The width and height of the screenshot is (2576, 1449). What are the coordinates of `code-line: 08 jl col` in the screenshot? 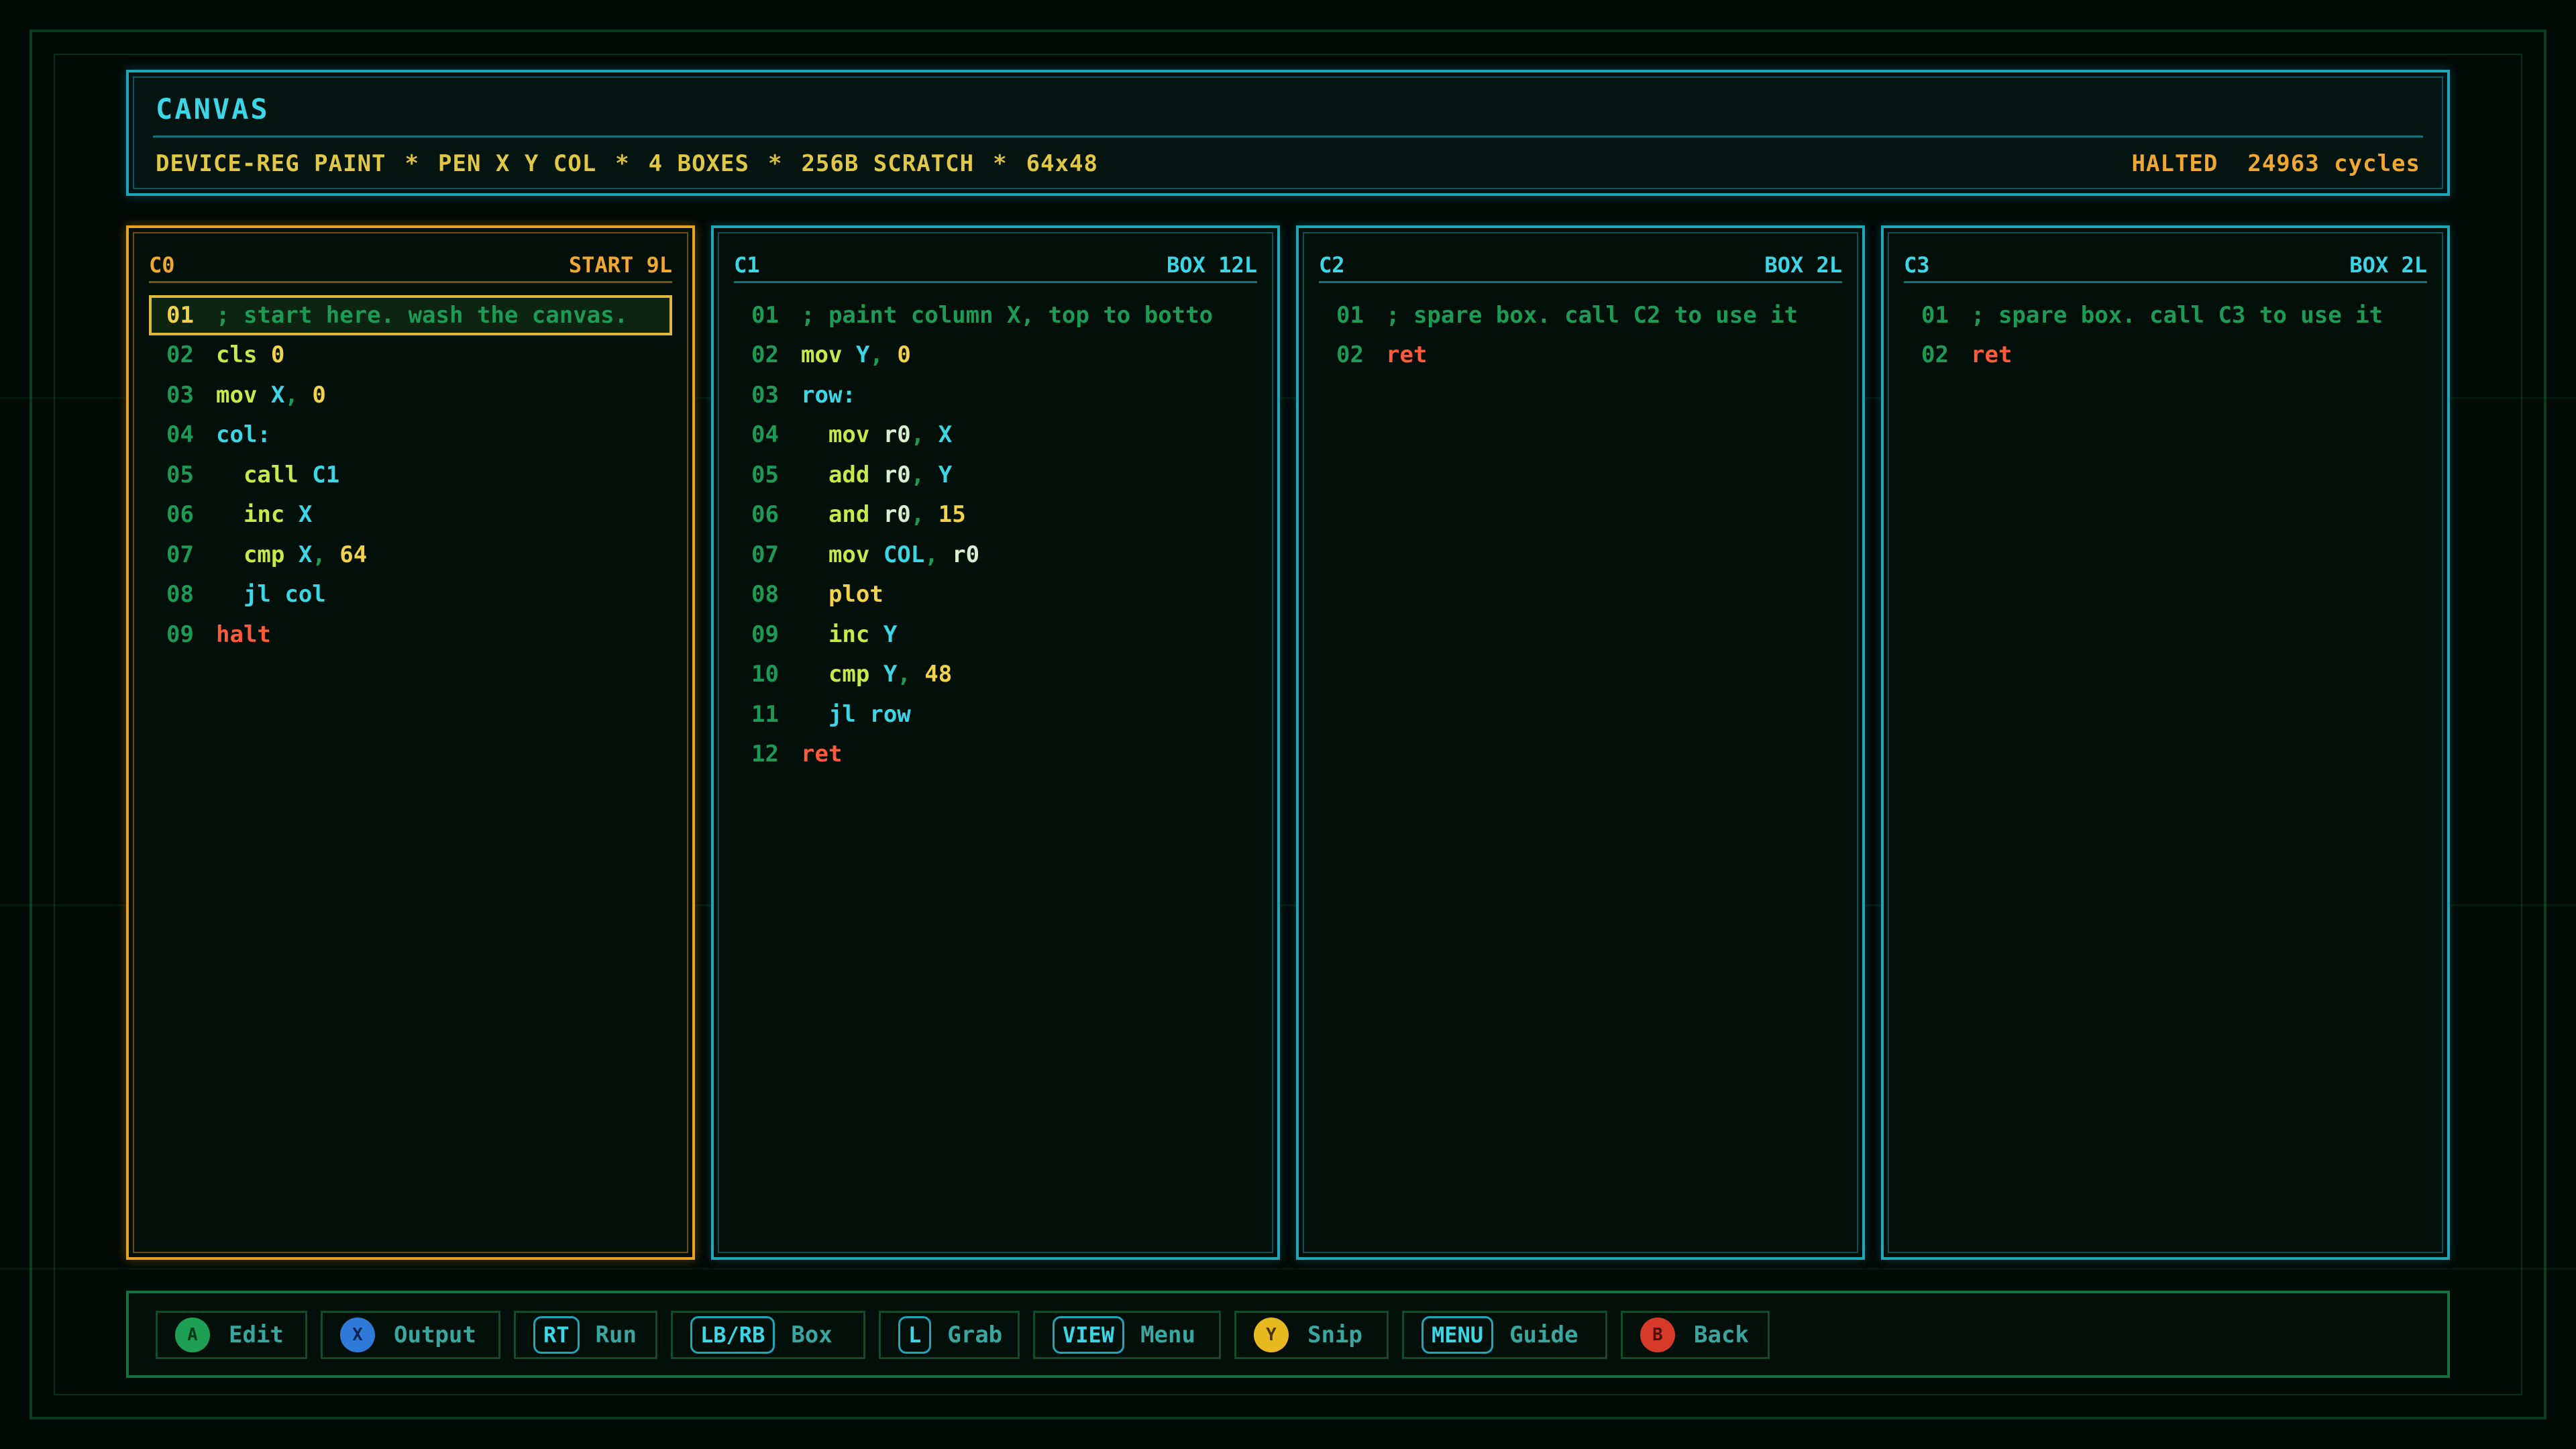 It's located at (410, 595).